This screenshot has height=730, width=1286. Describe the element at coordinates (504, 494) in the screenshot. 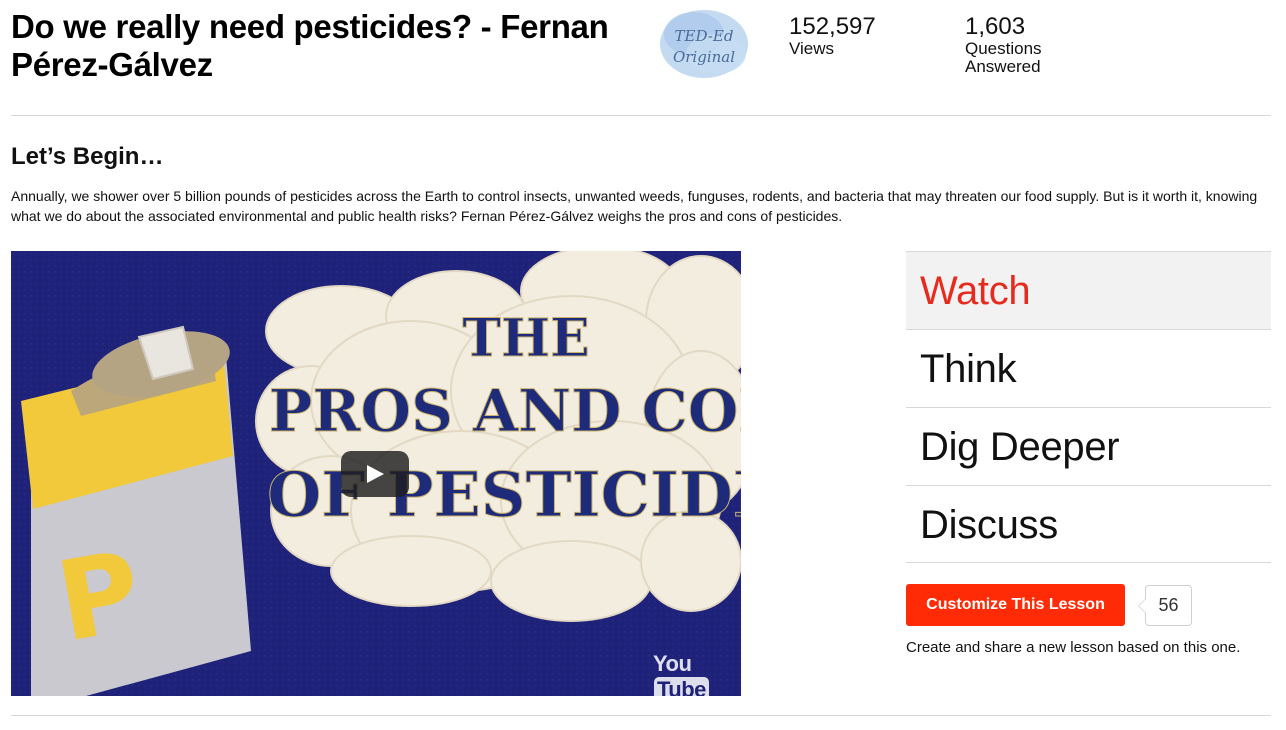

I see `video-title-line-3: OF PESTICIDES` at that location.